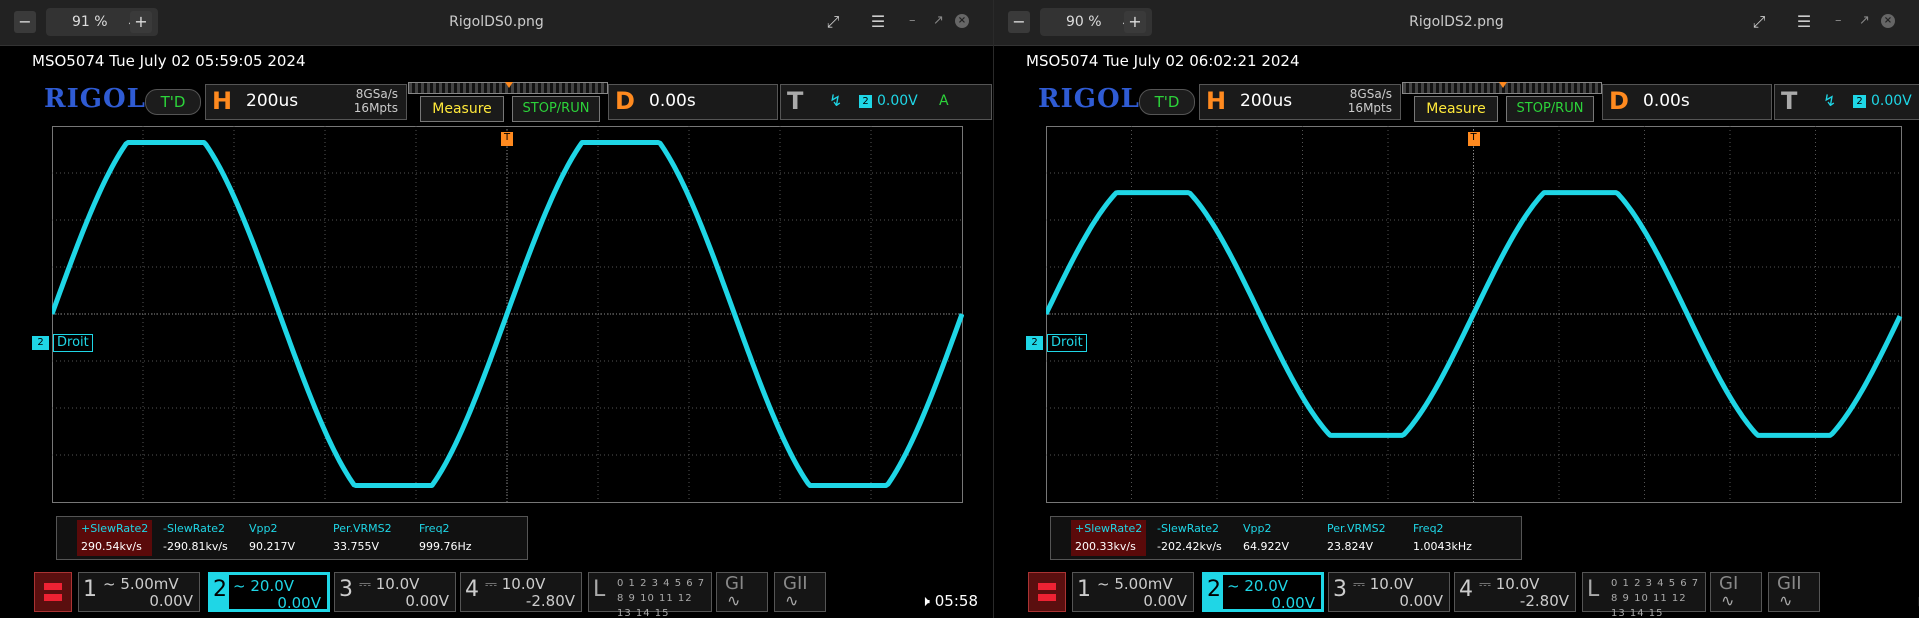  I want to click on zoom-value: 90 %, so click(1084, 22).